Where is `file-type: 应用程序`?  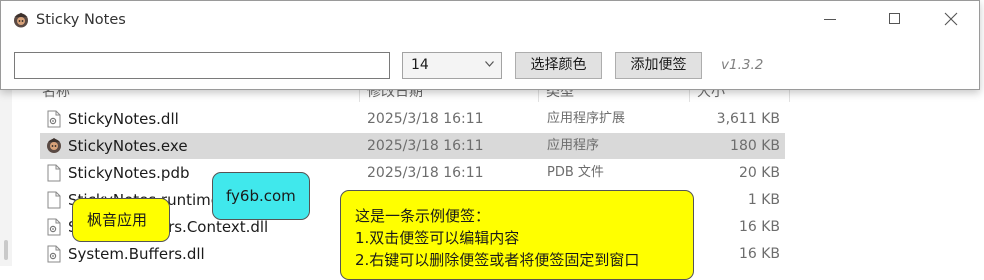 file-type: 应用程序 is located at coordinates (573, 145).